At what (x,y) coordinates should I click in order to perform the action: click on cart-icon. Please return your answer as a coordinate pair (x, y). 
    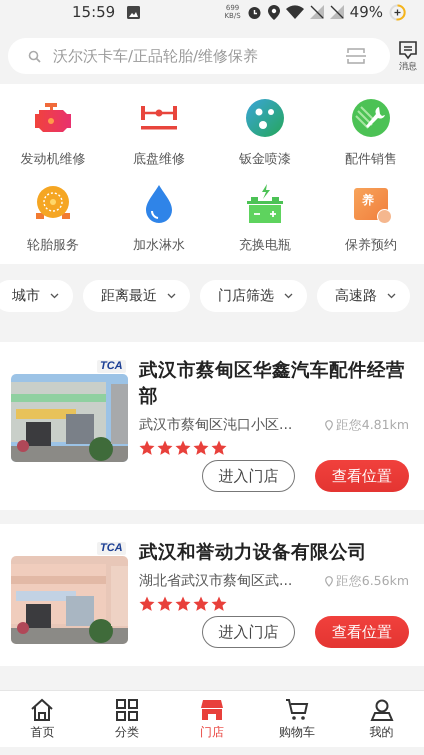
    Looking at the image, I should click on (296, 710).